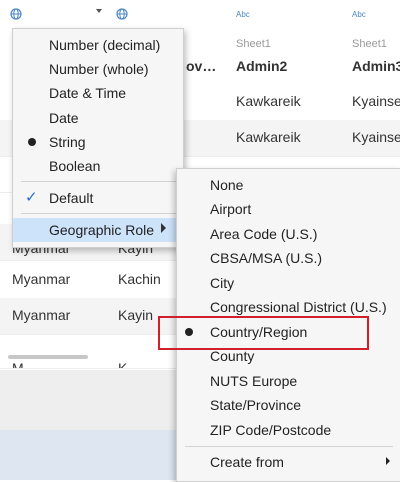 The image size is (400, 482). What do you see at coordinates (48, 357) in the screenshot?
I see `horizontal-scrollbar` at bounding box center [48, 357].